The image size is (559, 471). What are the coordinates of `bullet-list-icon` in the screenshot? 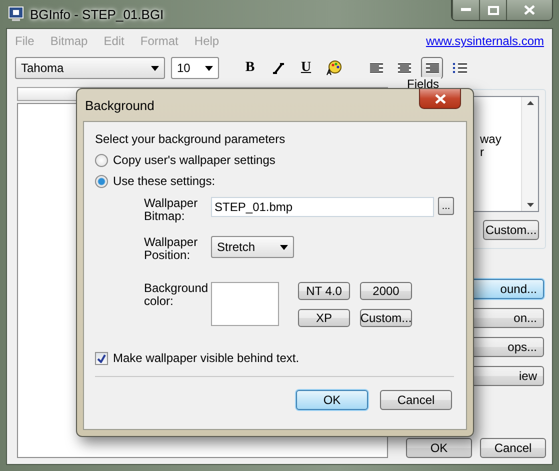 It's located at (460, 68).